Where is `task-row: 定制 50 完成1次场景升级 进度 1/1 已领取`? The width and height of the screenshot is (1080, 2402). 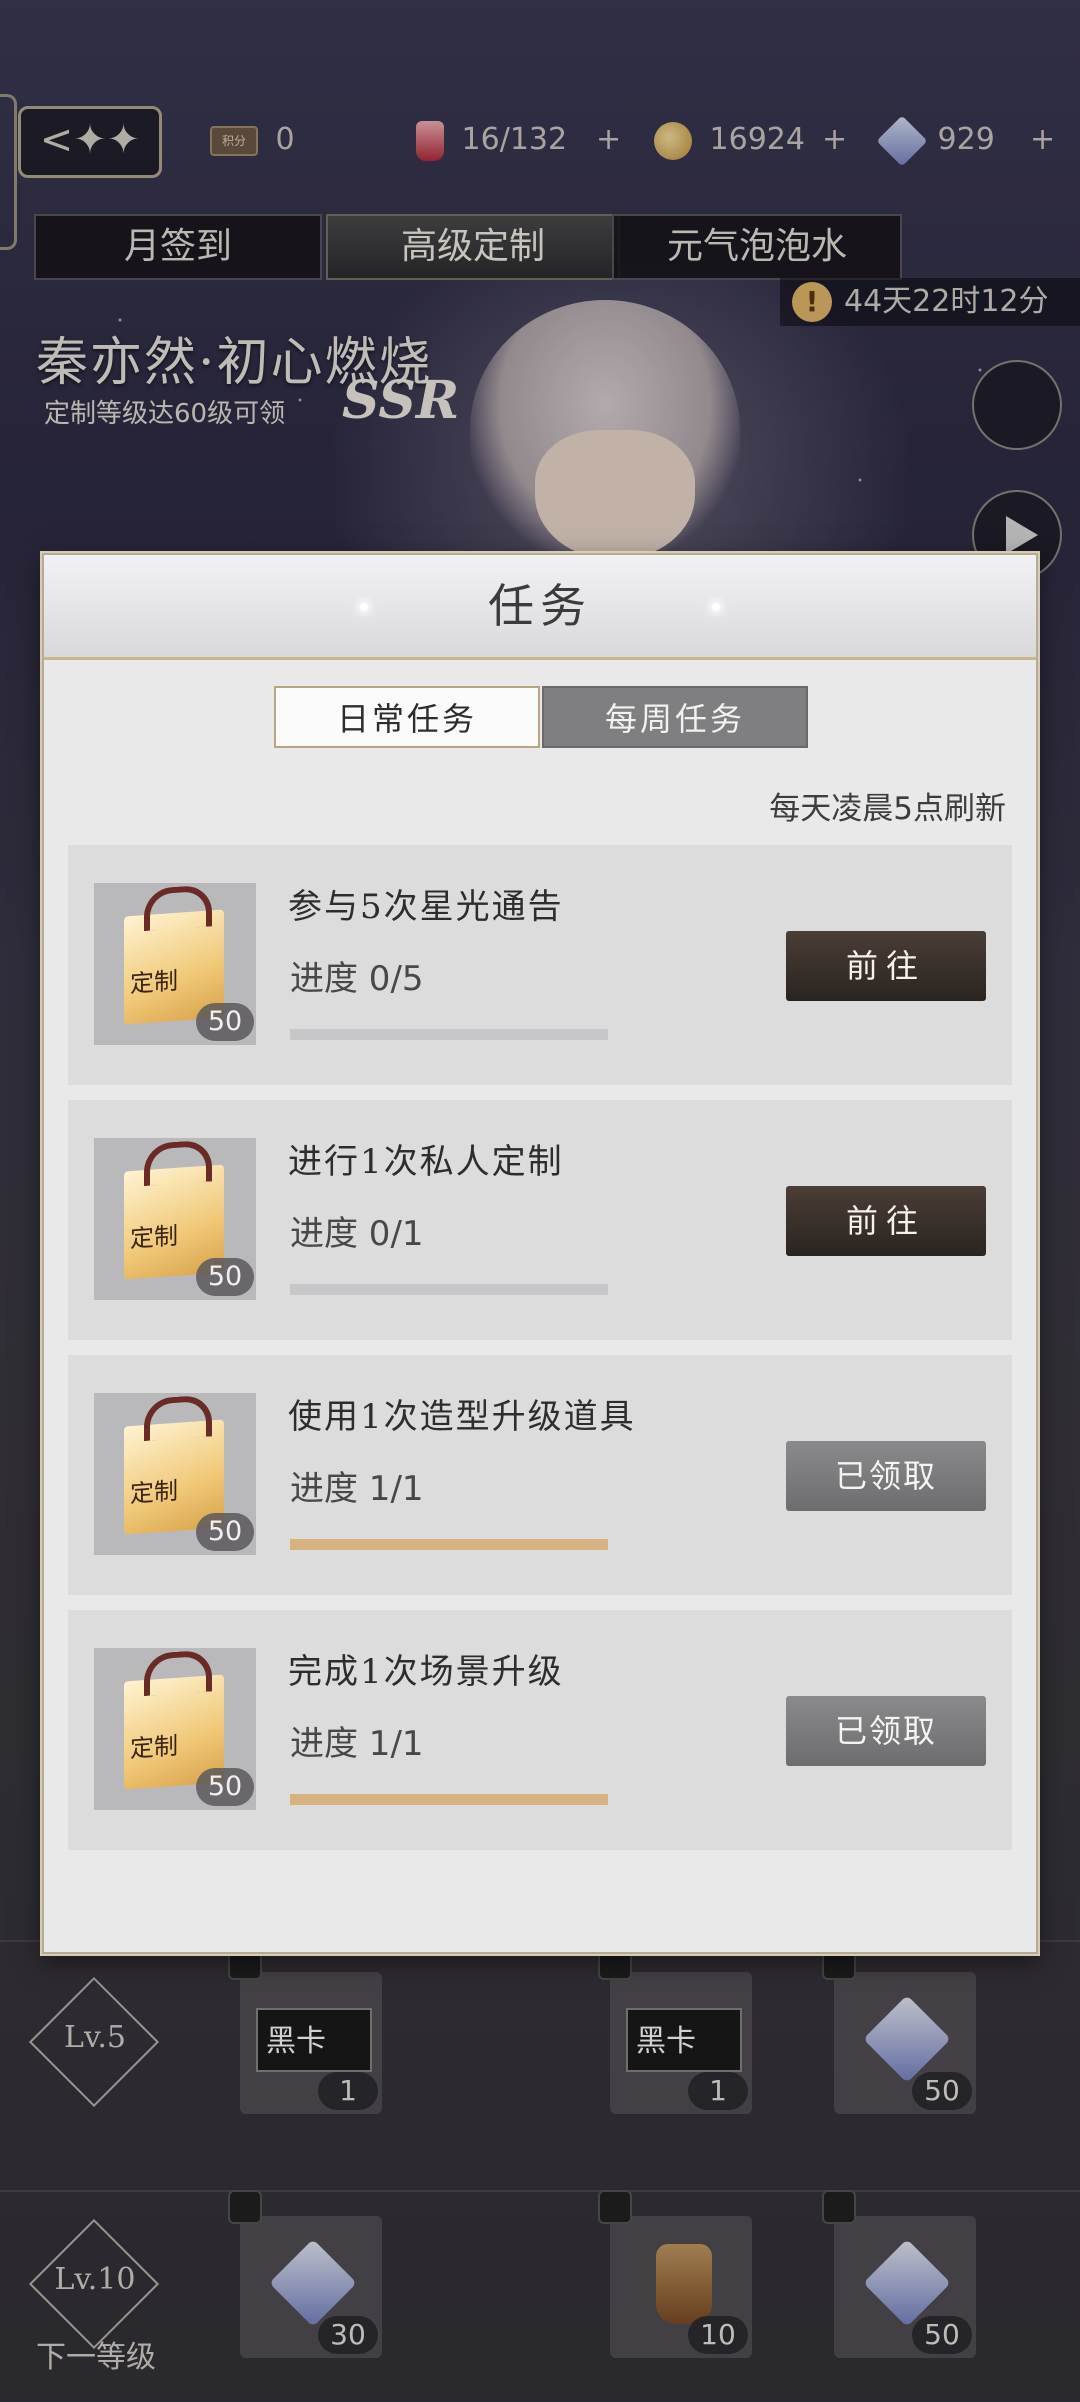 task-row: 定制 50 完成1次场景升级 进度 1/1 已领取 is located at coordinates (540, 1730).